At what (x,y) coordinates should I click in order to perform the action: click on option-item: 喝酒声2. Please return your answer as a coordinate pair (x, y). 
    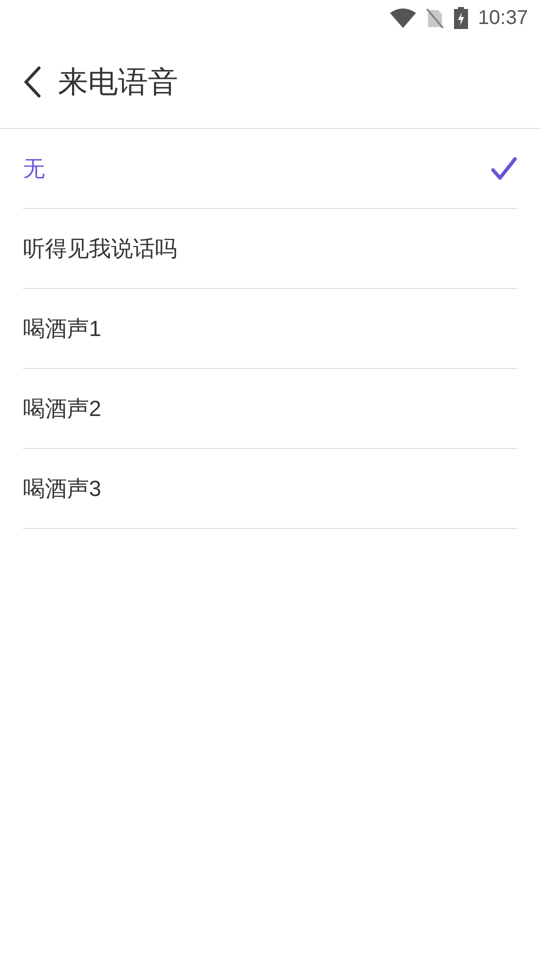
    Looking at the image, I should click on (270, 409).